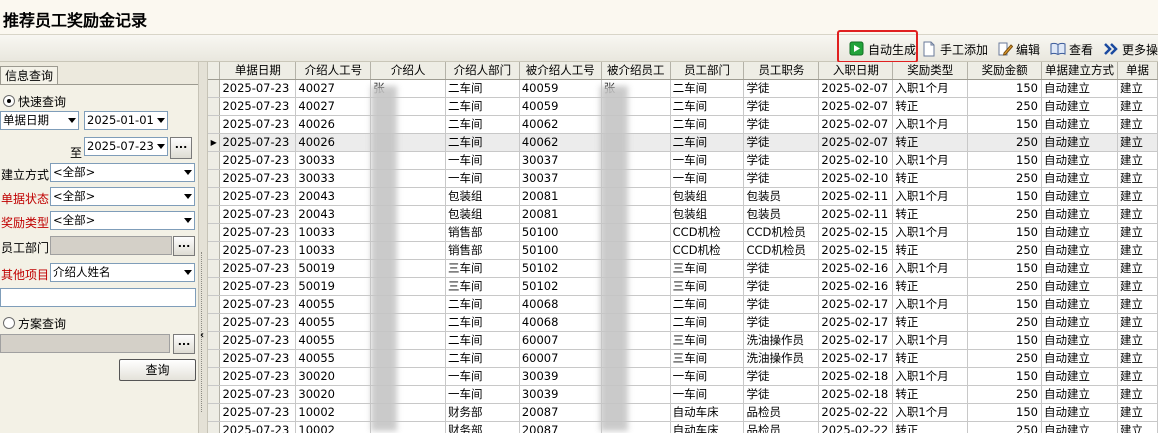 This screenshot has height=433, width=1158. I want to click on column-header: 介绍人工号, so click(333, 71).